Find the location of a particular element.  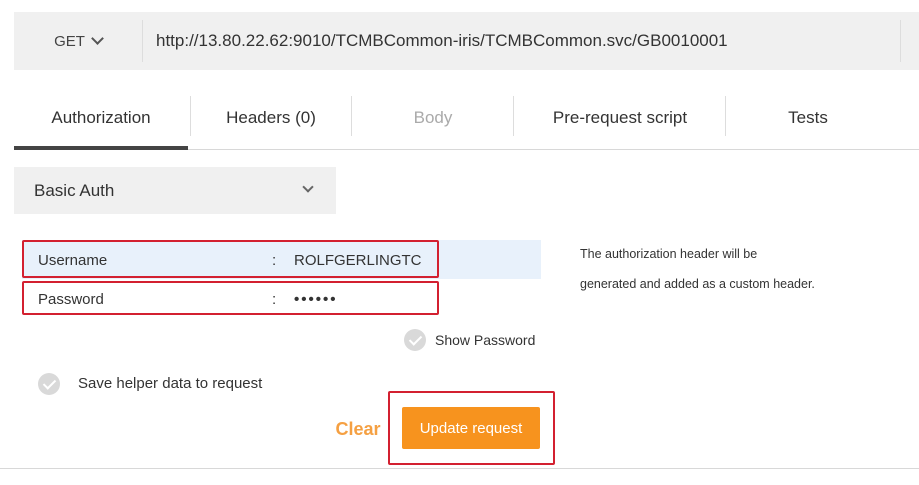

show-password-checkbox is located at coordinates (415, 340).